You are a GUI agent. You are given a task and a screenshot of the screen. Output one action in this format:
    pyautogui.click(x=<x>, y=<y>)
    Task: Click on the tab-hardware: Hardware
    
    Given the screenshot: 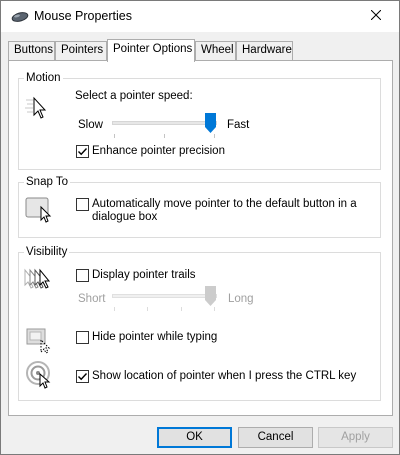 What is the action you would take?
    pyautogui.click(x=264, y=51)
    